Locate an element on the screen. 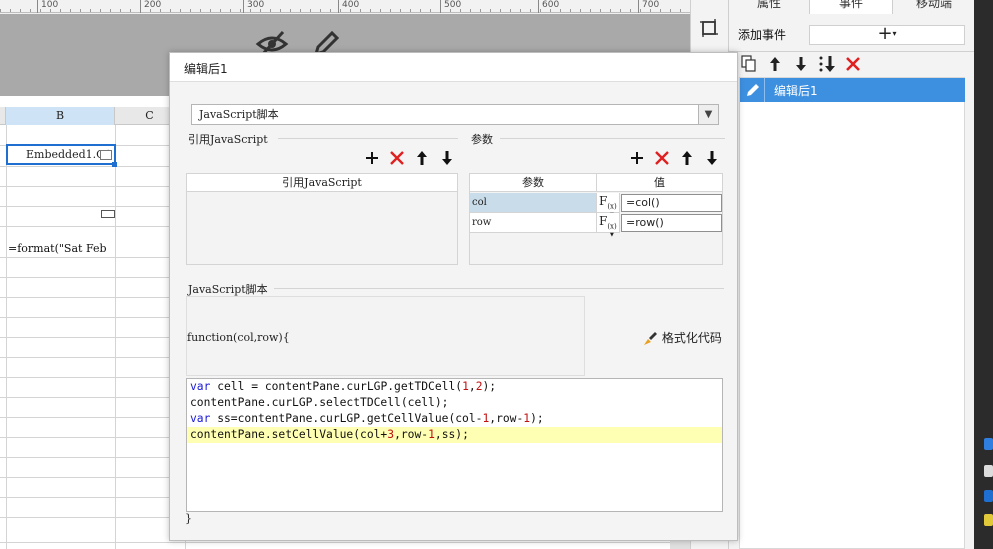  params-section-title: 参数 is located at coordinates (482, 139).